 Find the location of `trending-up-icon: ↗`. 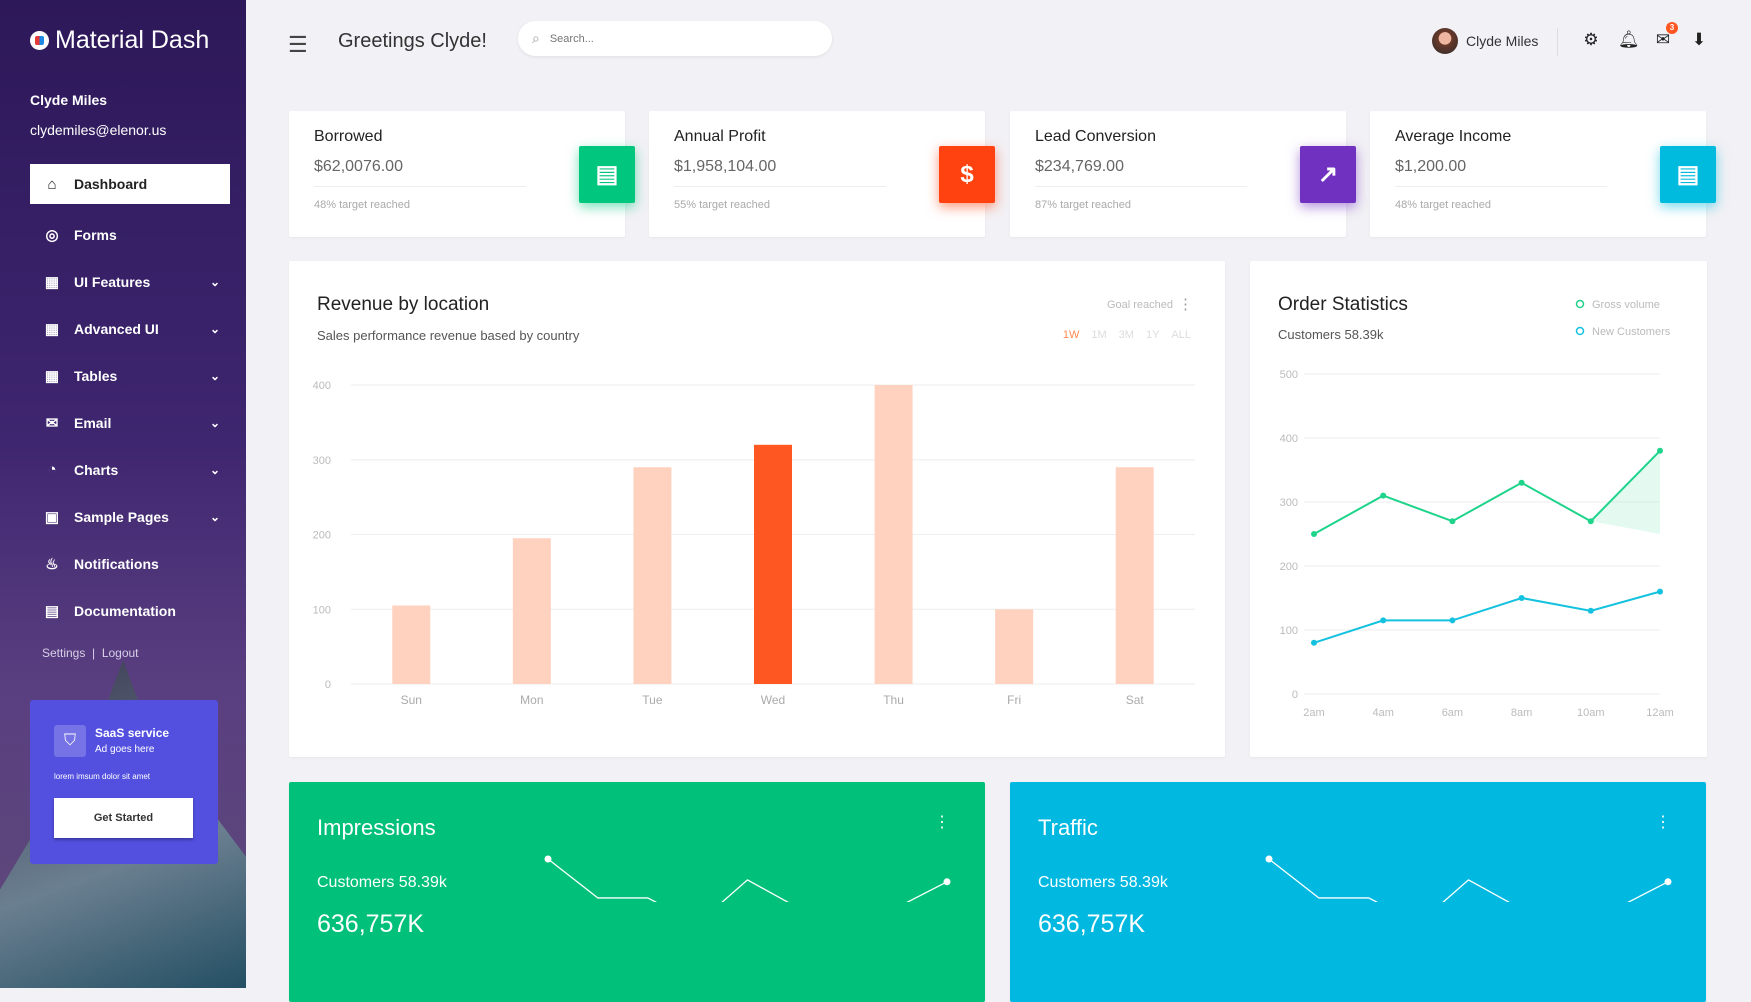

trending-up-icon: ↗ is located at coordinates (1328, 174).